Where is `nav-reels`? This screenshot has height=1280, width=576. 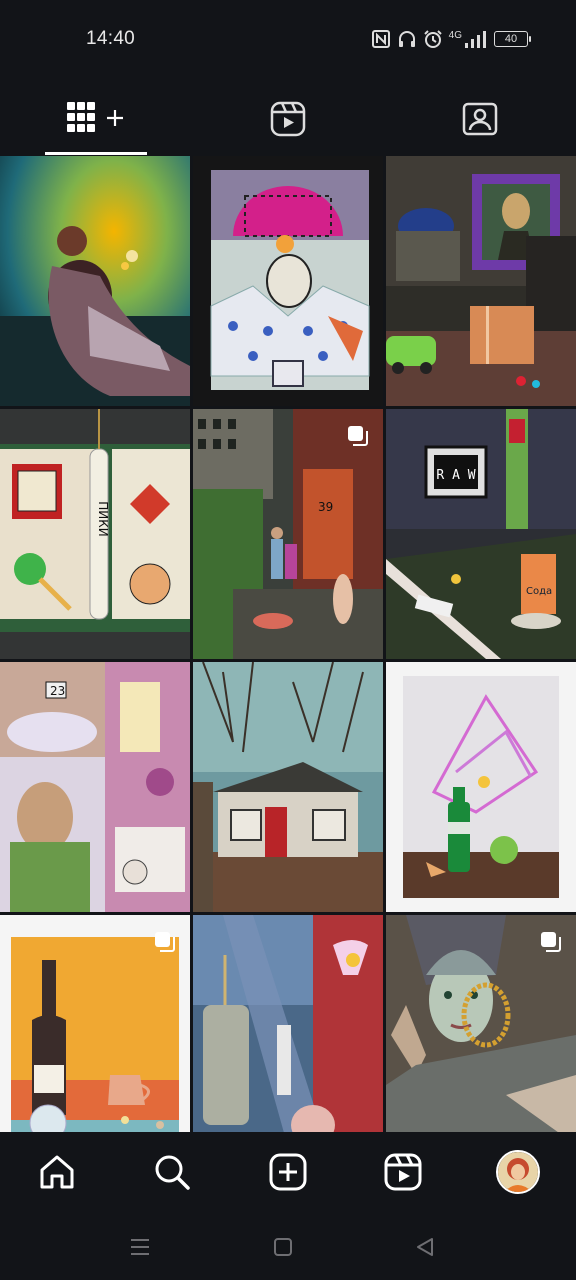
nav-reels is located at coordinates (403, 1172).